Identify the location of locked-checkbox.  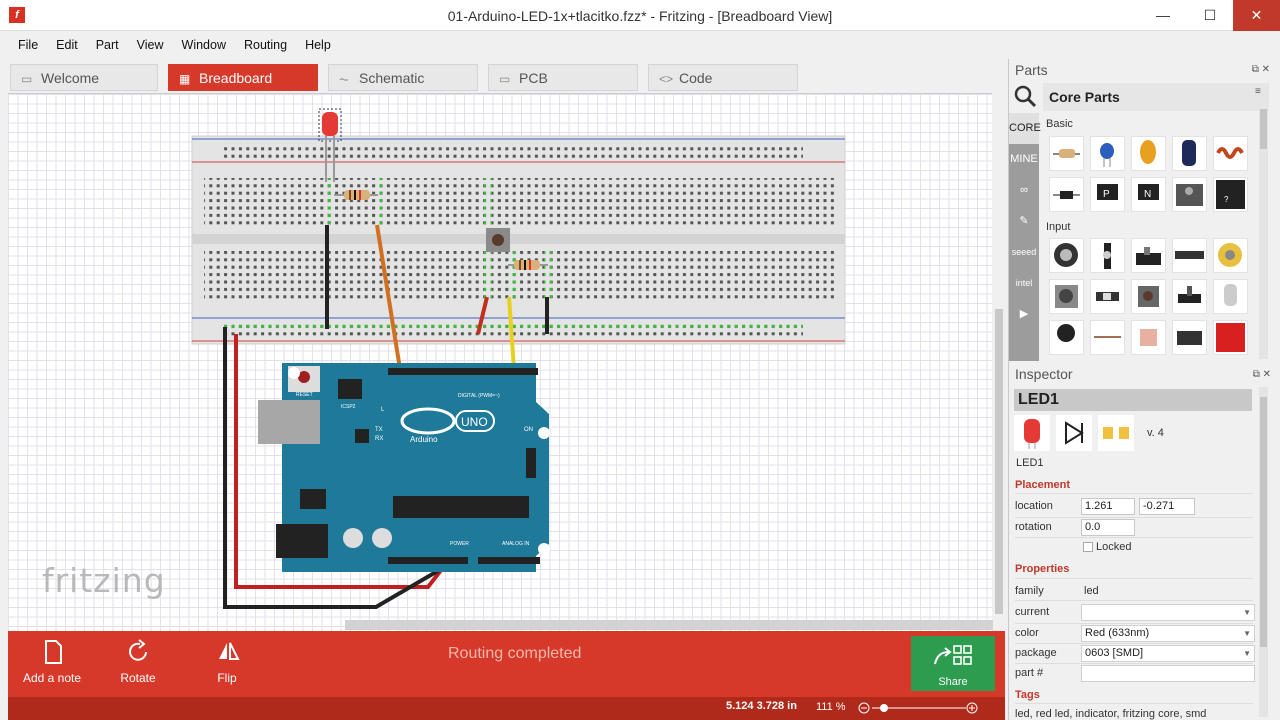
(1088, 547).